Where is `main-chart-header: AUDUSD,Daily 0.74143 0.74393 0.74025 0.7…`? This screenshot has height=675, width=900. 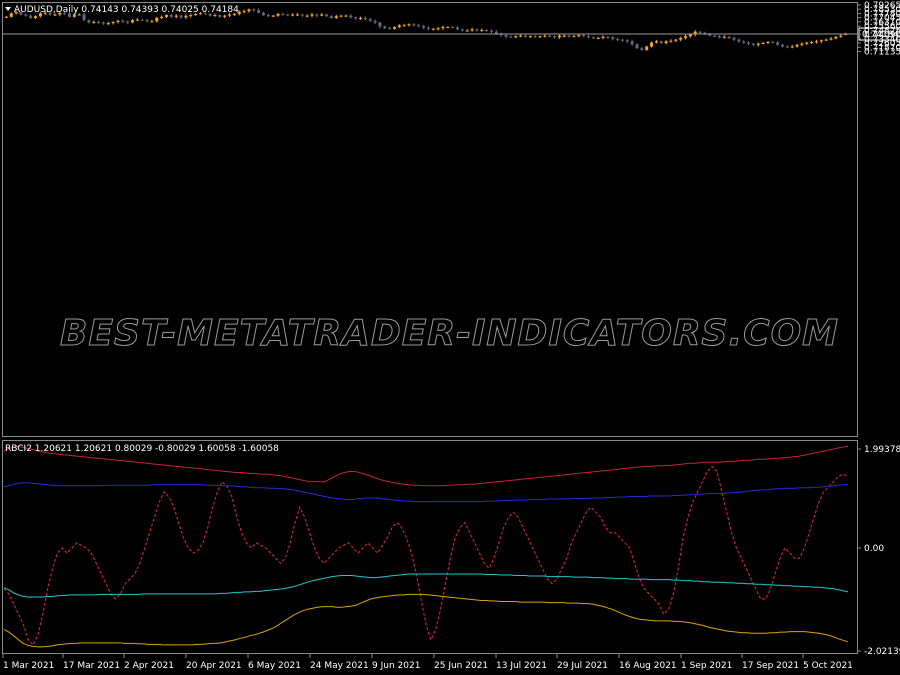 main-chart-header: AUDUSD,Daily 0.74143 0.74393 0.74025 0.7… is located at coordinates (126, 10).